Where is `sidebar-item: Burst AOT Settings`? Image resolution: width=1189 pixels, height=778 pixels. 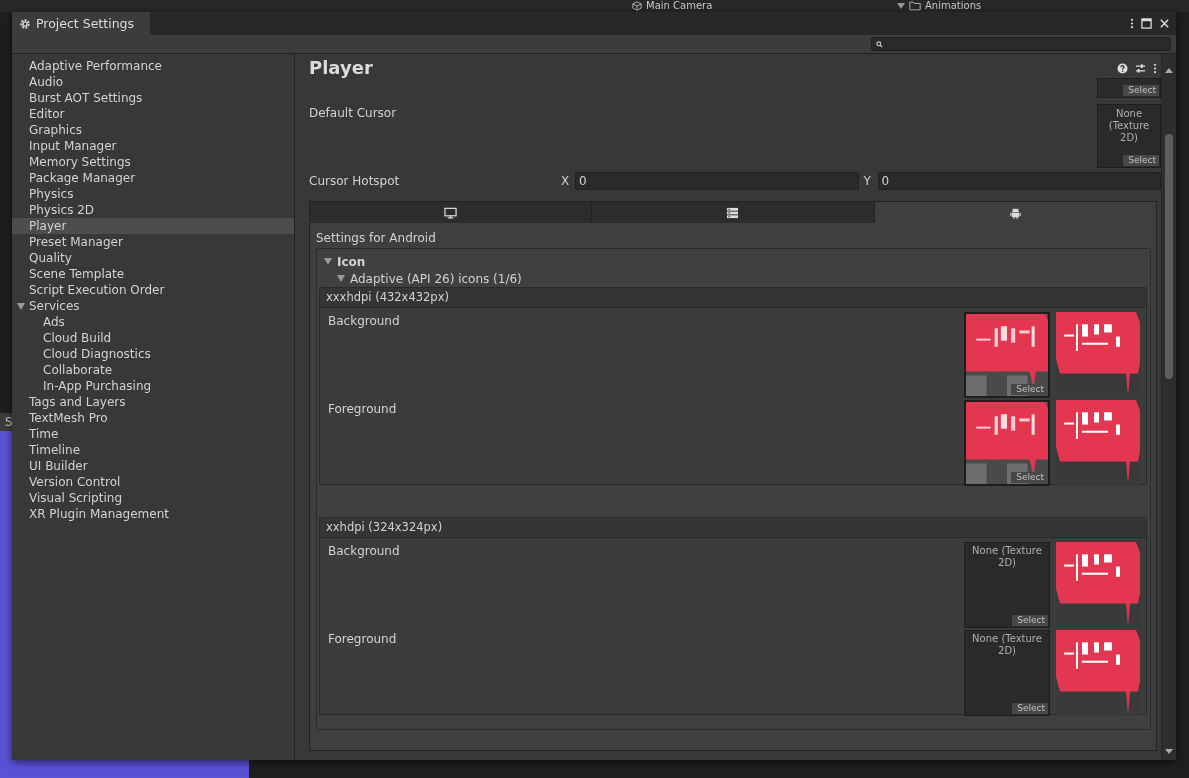 sidebar-item: Burst AOT Settings is located at coordinates (153, 98).